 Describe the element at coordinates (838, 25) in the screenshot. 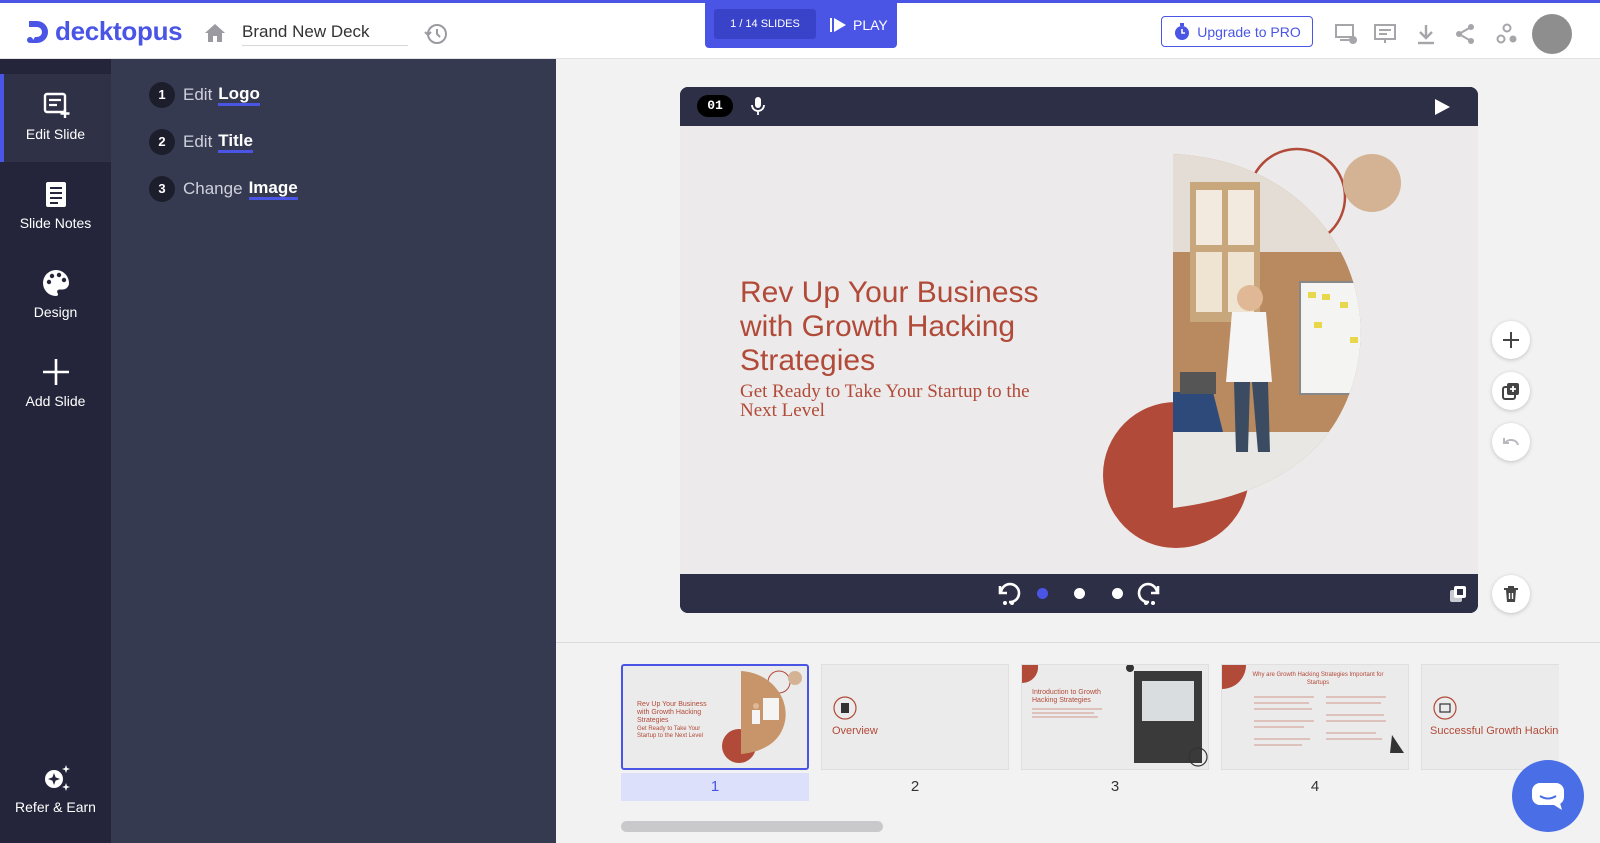

I see `play-icon` at that location.